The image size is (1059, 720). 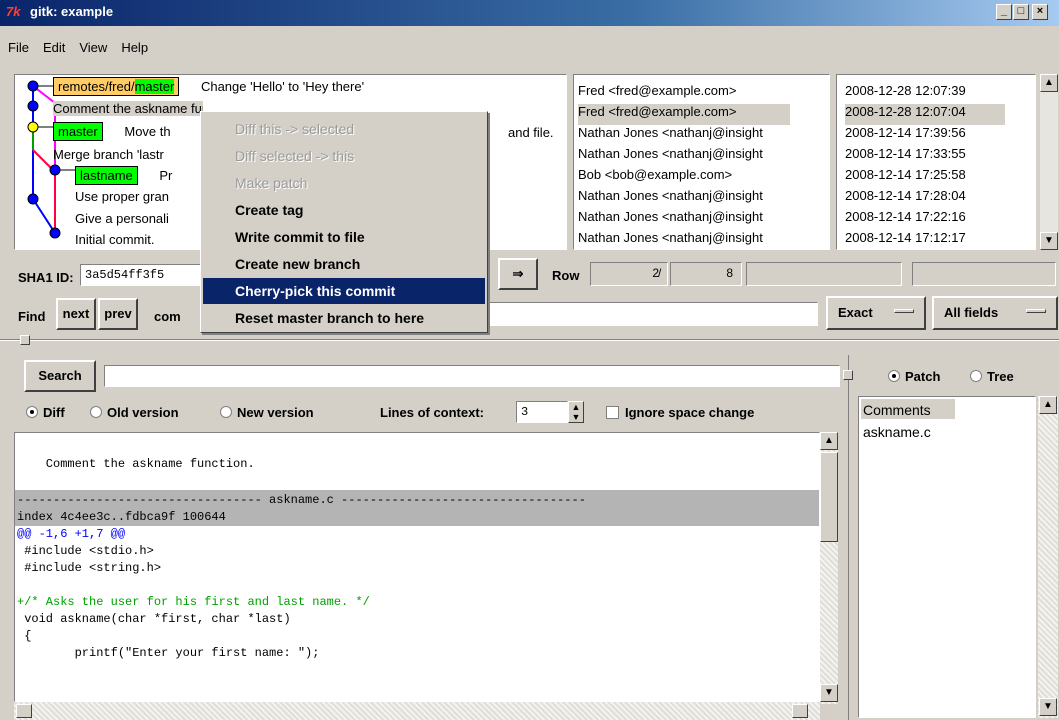 What do you see at coordinates (114, 239) in the screenshot?
I see `commit-row-7: Initial commit.` at bounding box center [114, 239].